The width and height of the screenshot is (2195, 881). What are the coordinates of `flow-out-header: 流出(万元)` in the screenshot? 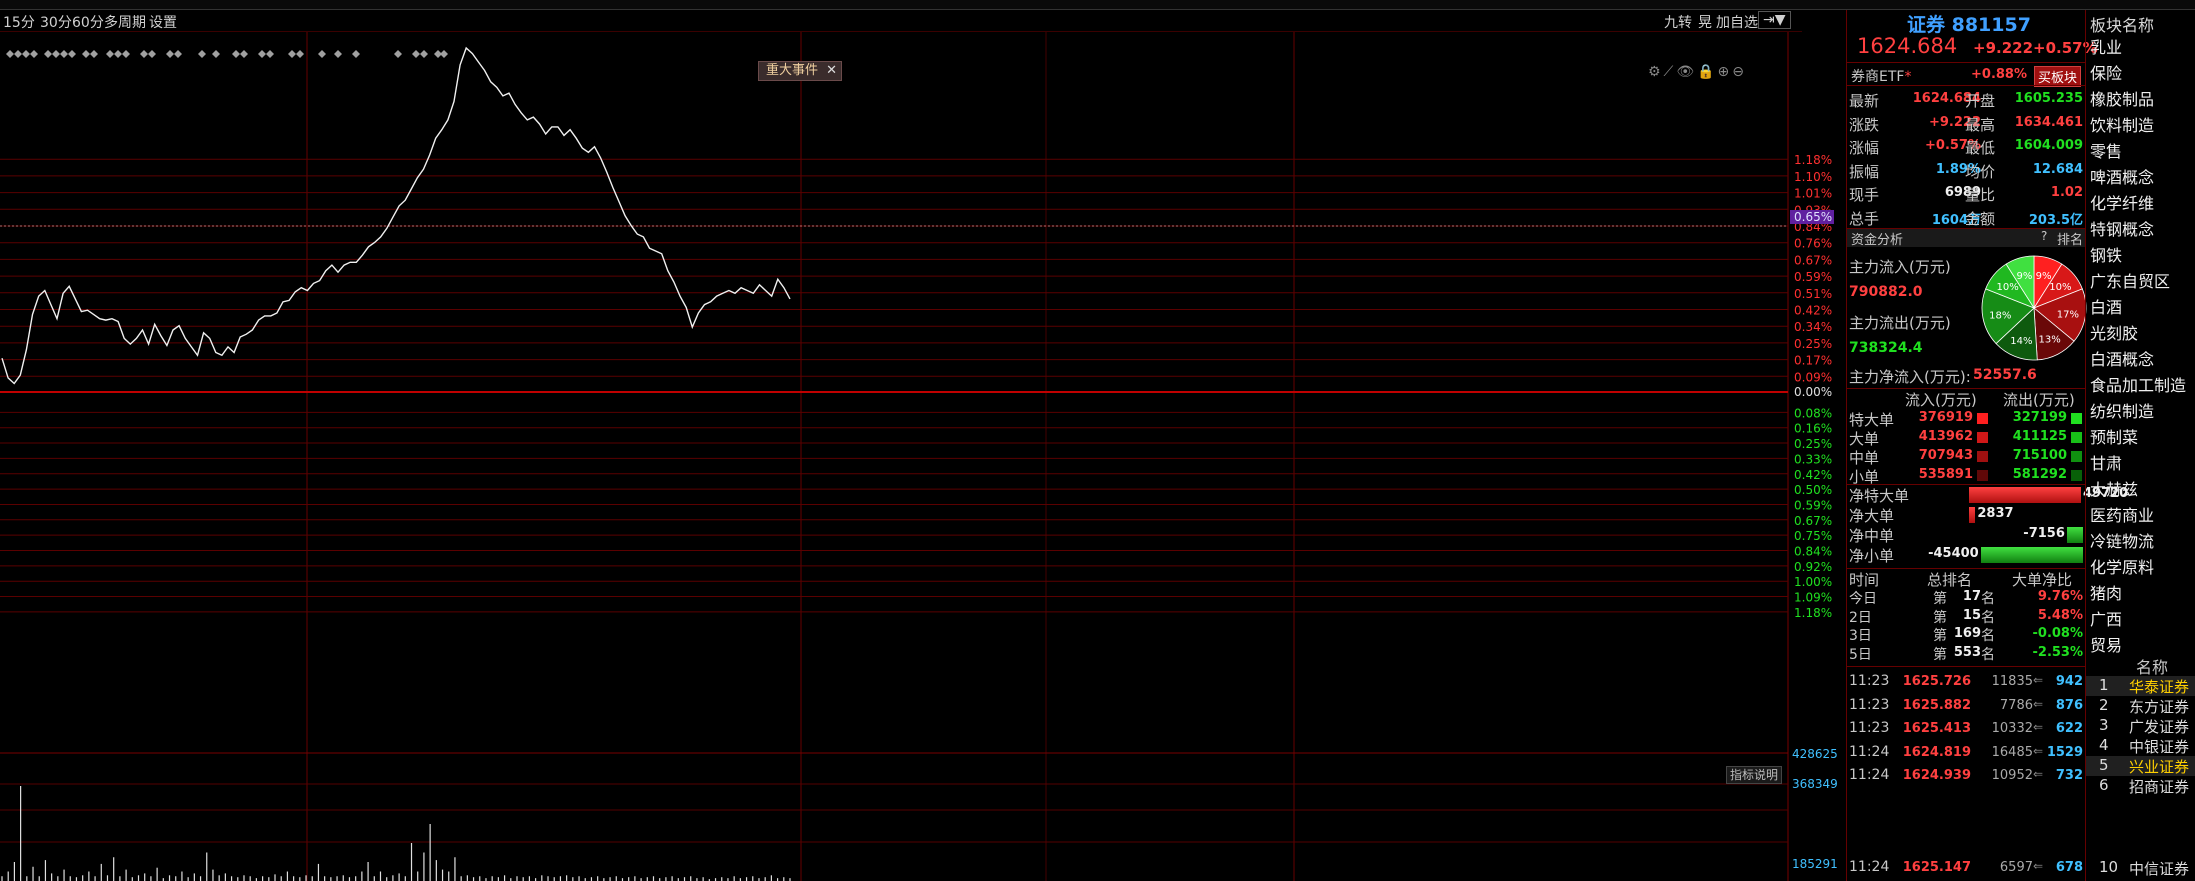 It's located at (2039, 400).